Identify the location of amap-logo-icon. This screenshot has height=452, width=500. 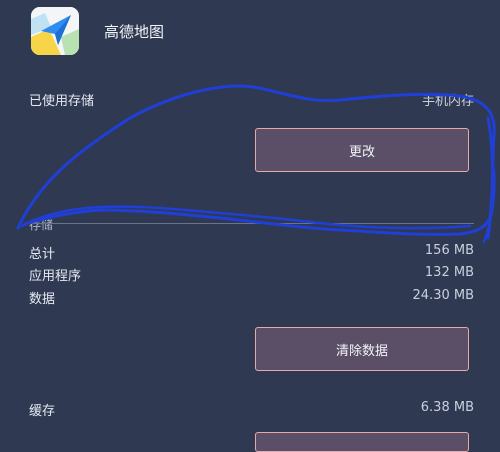
(55, 31).